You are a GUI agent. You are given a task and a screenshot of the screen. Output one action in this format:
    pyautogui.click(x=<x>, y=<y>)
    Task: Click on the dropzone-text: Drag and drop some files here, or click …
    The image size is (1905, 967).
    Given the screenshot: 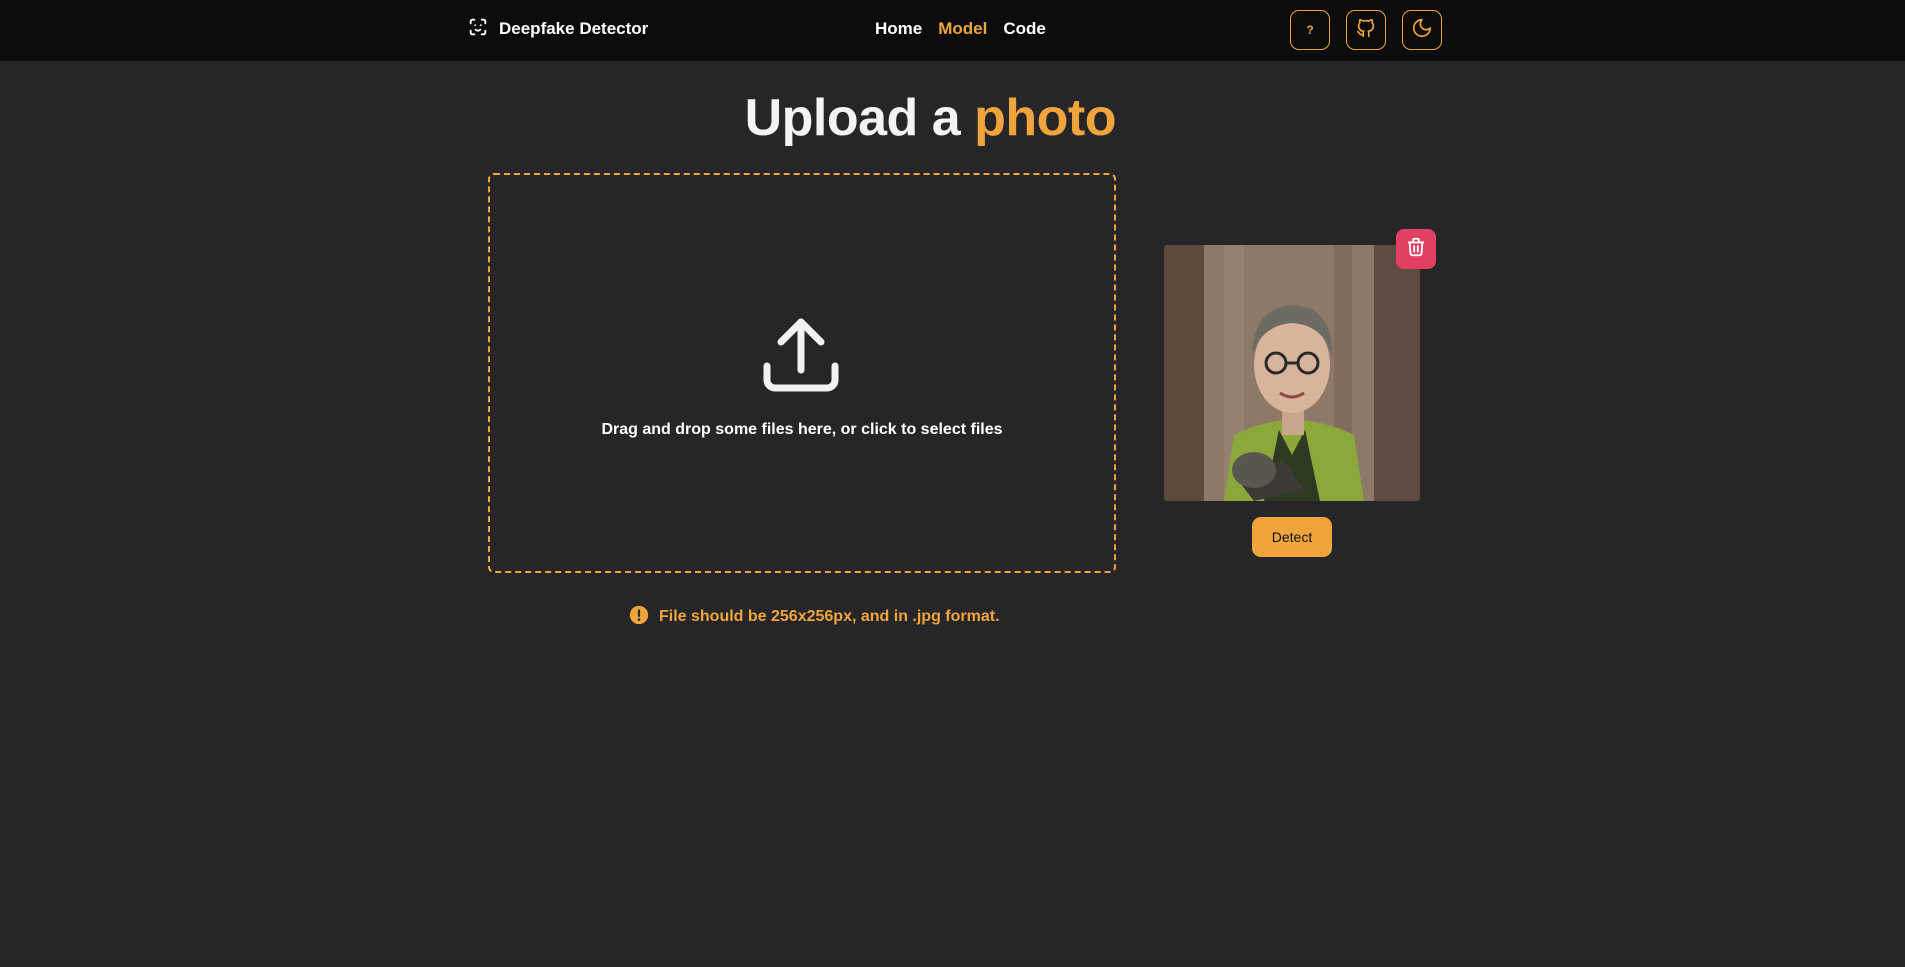 What is the action you would take?
    pyautogui.click(x=802, y=429)
    